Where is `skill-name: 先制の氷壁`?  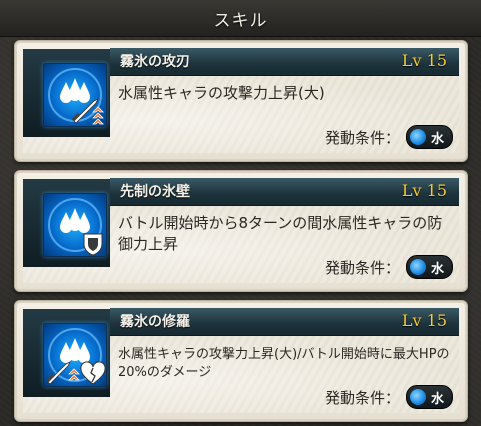
skill-name: 先制の氷壁 is located at coordinates (155, 192).